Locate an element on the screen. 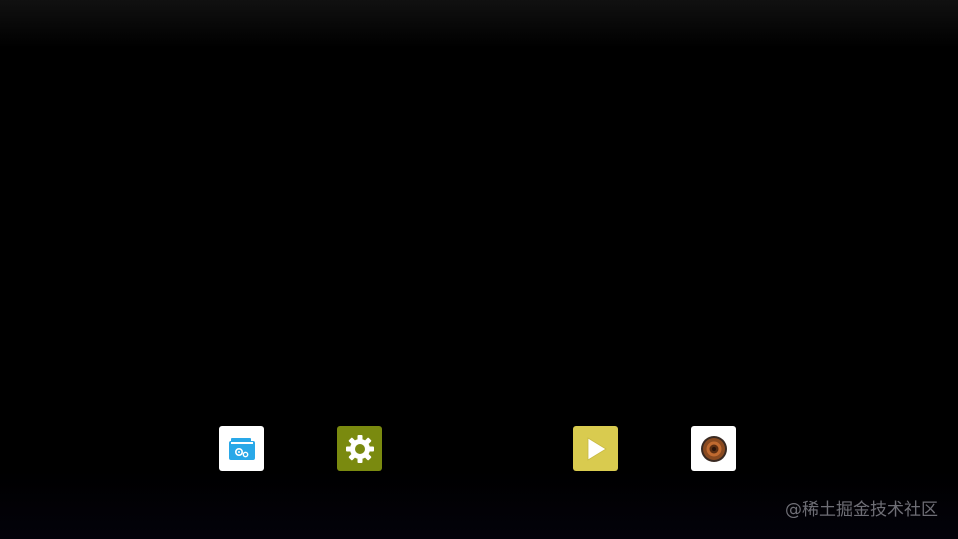 The height and width of the screenshot is (539, 958). file-manager-app-icon is located at coordinates (241, 448).